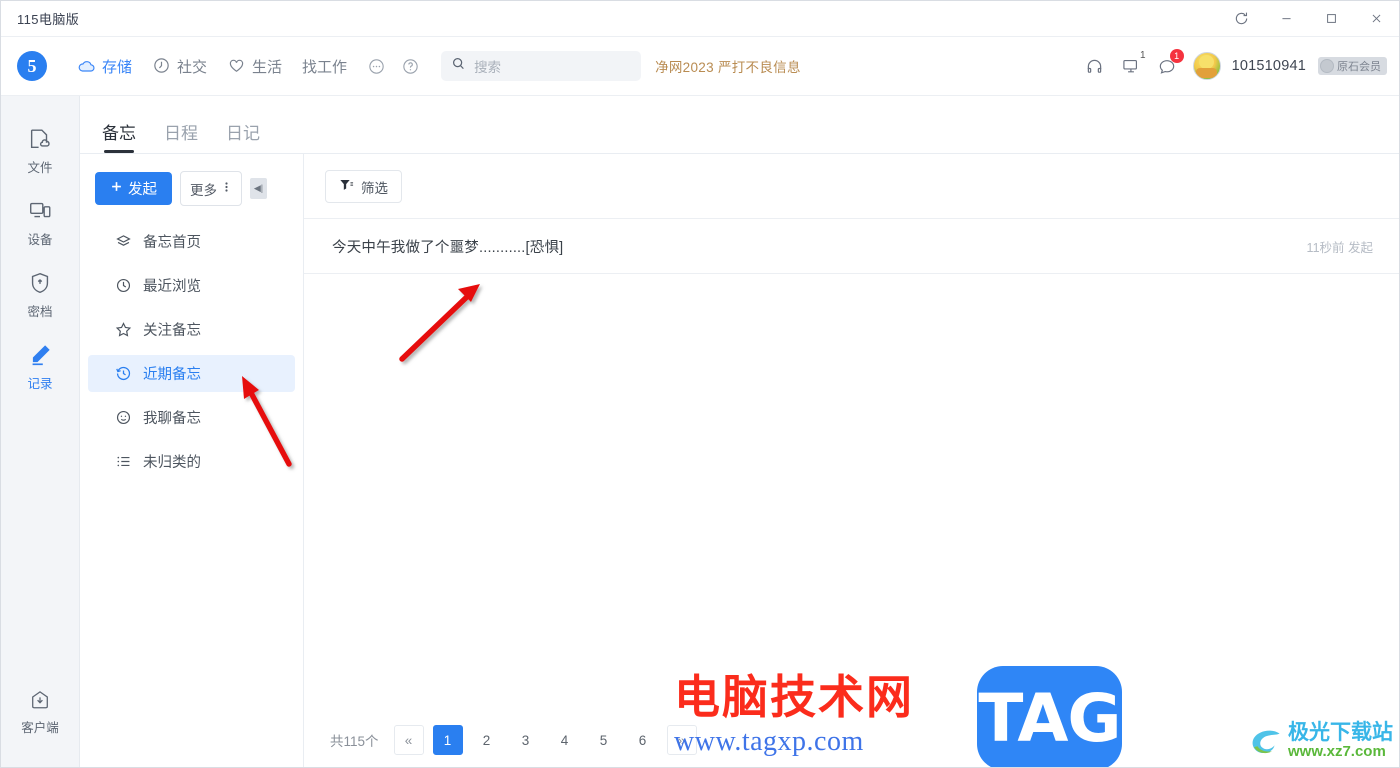 This screenshot has height=768, width=1400. I want to click on nav-item-storage: 存储, so click(104, 66).